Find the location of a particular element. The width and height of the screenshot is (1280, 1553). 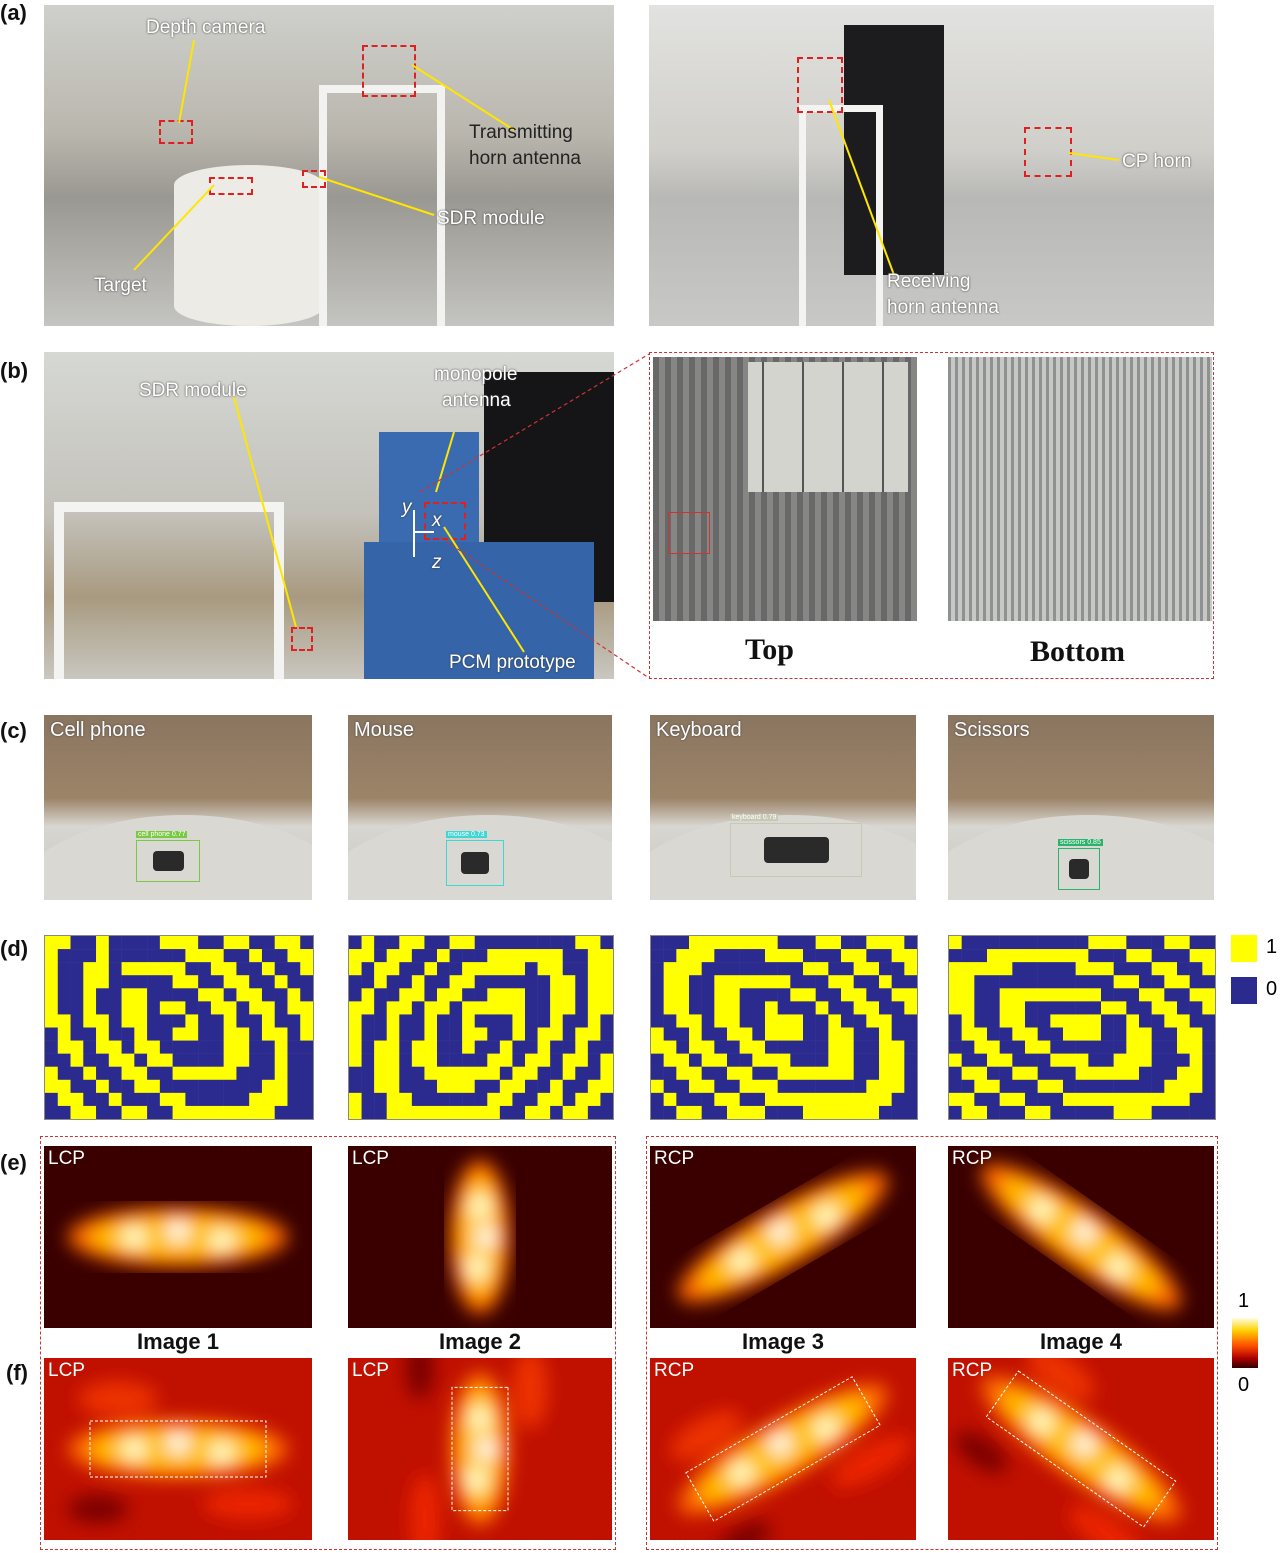

pcm-top-photo is located at coordinates (785, 489).